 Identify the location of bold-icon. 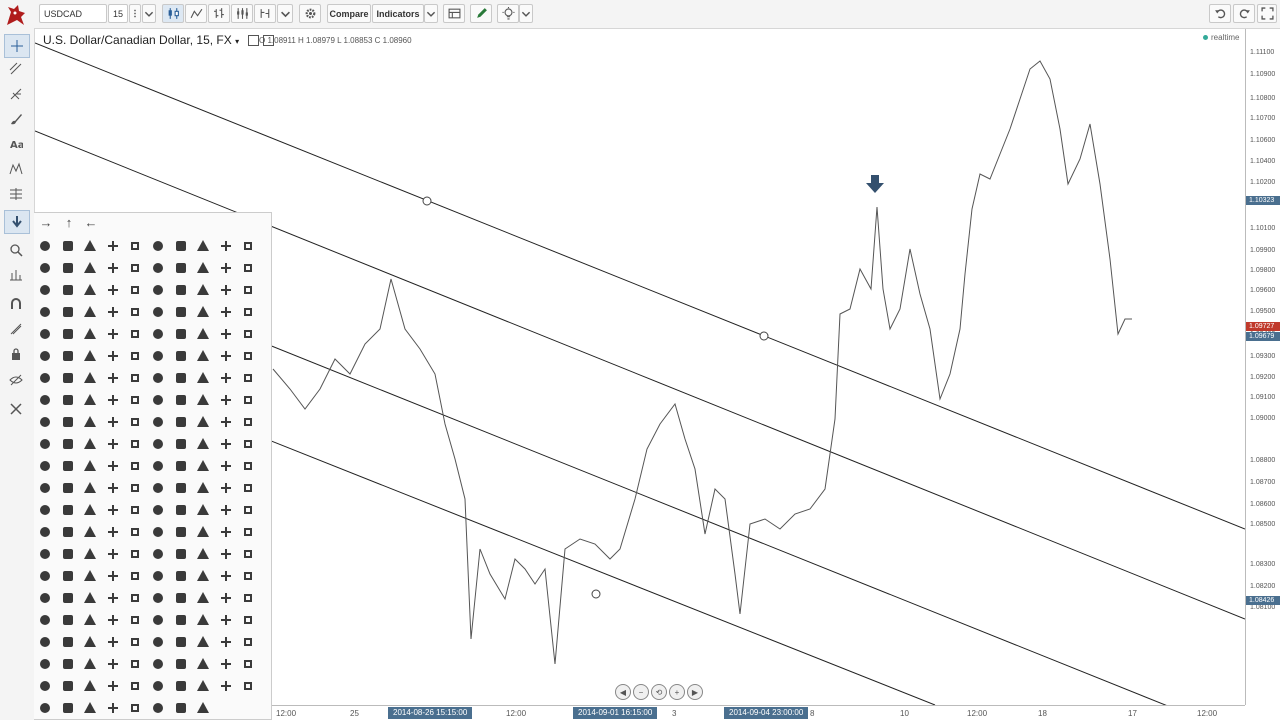
(90, 378).